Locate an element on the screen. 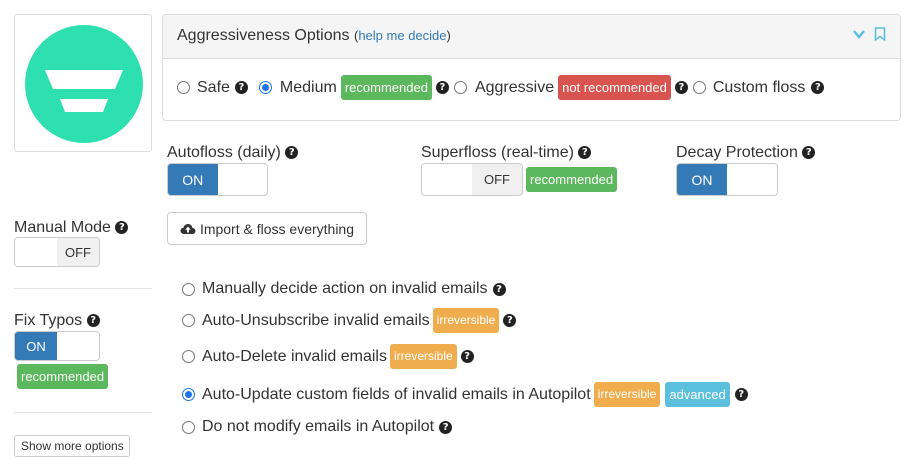 The height and width of the screenshot is (469, 913). superfloss-label-row: Superfloss (real-time) ? is located at coordinates (506, 153).